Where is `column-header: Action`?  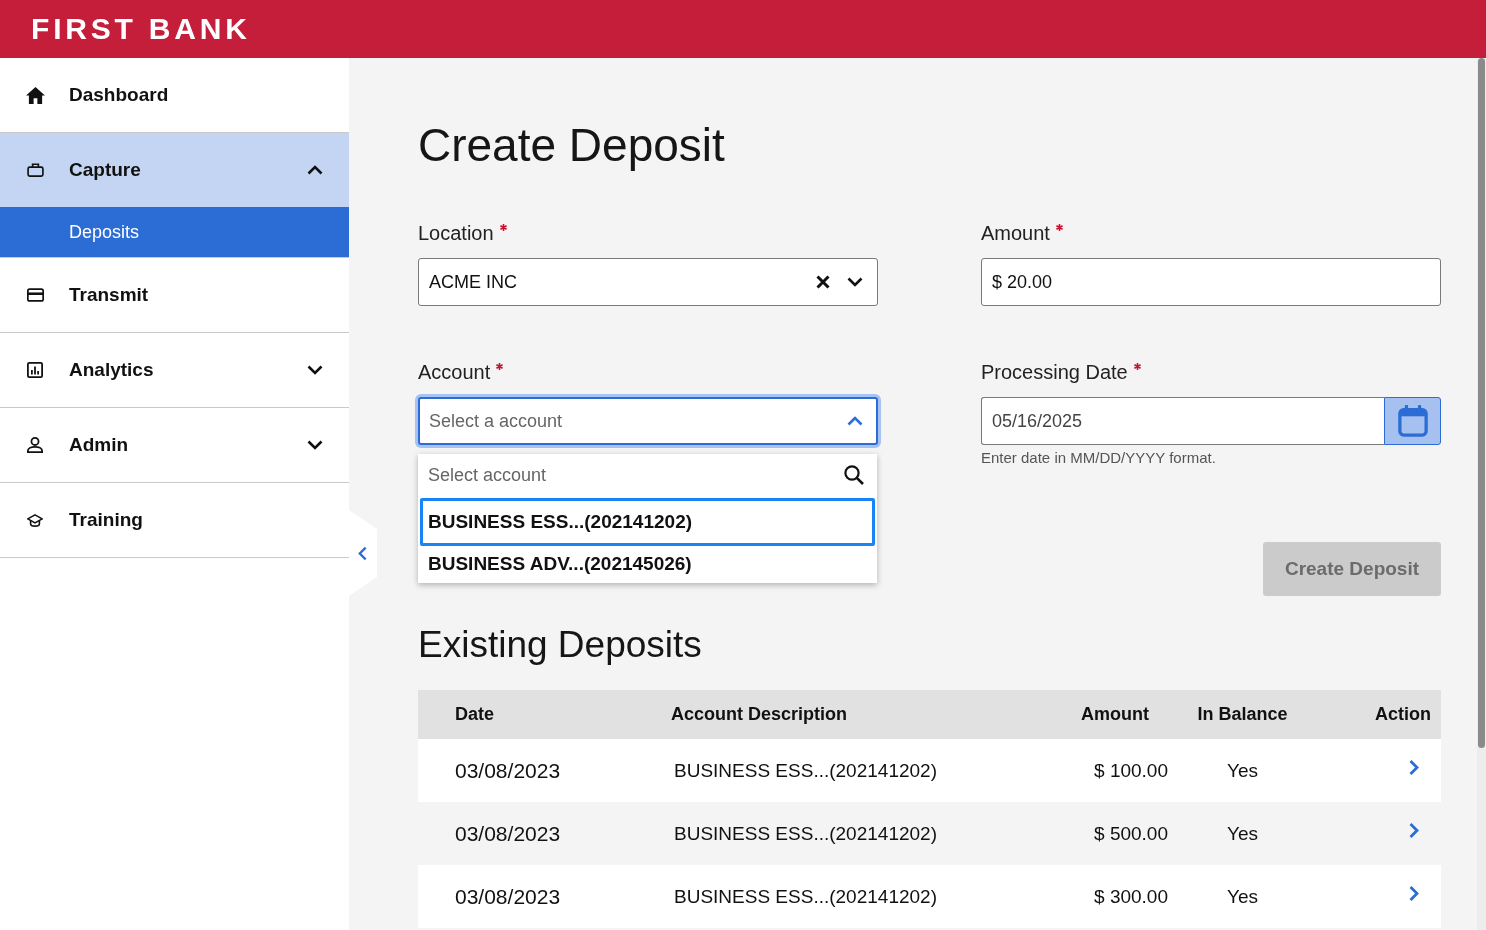
column-header: Action is located at coordinates (1403, 714).